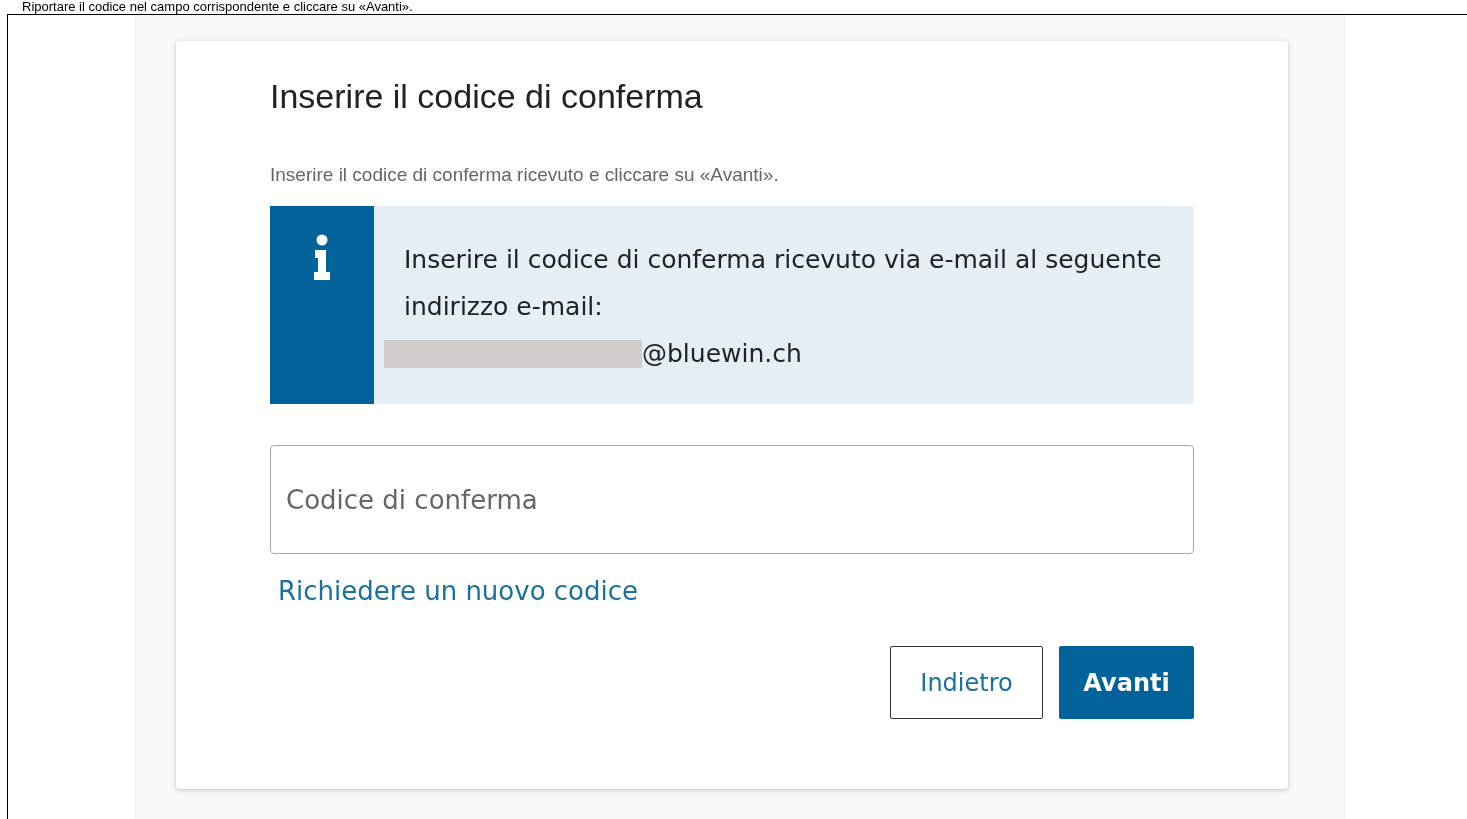 This screenshot has height=819, width=1467. I want to click on resend-code-link: Richiedere un nuovo codice, so click(458, 591).